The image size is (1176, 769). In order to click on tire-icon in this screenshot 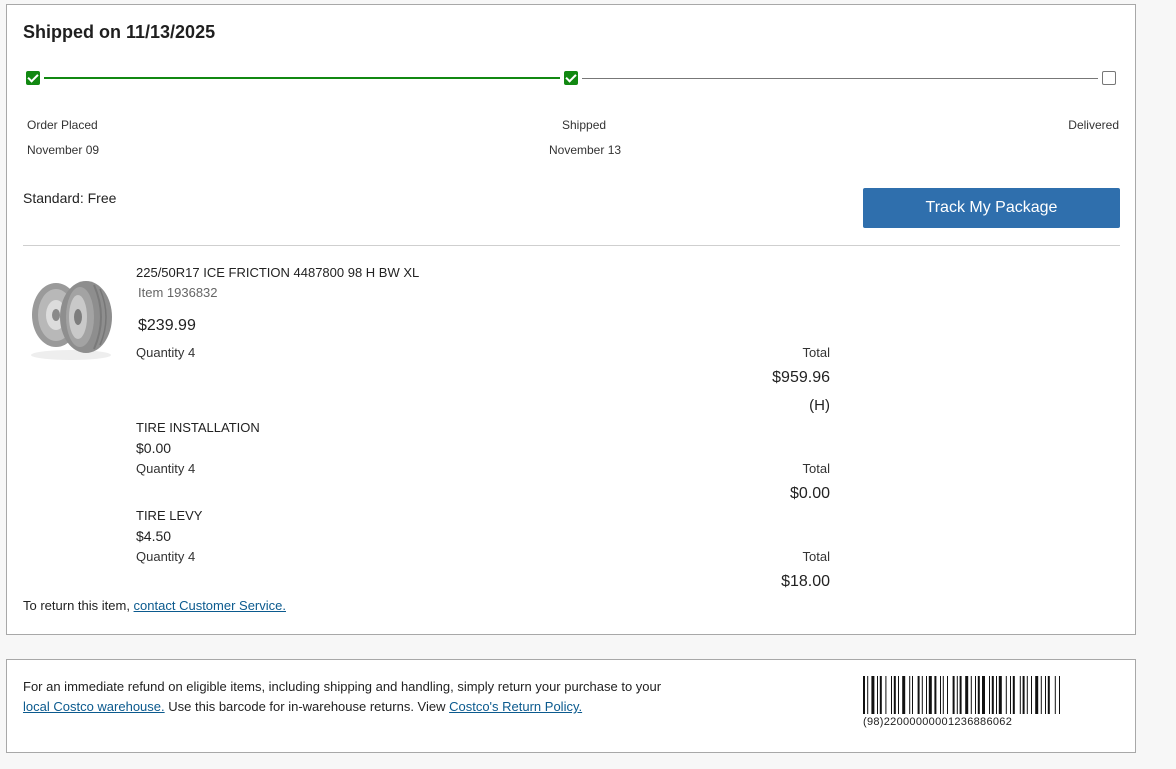, I will do `click(71, 320)`.